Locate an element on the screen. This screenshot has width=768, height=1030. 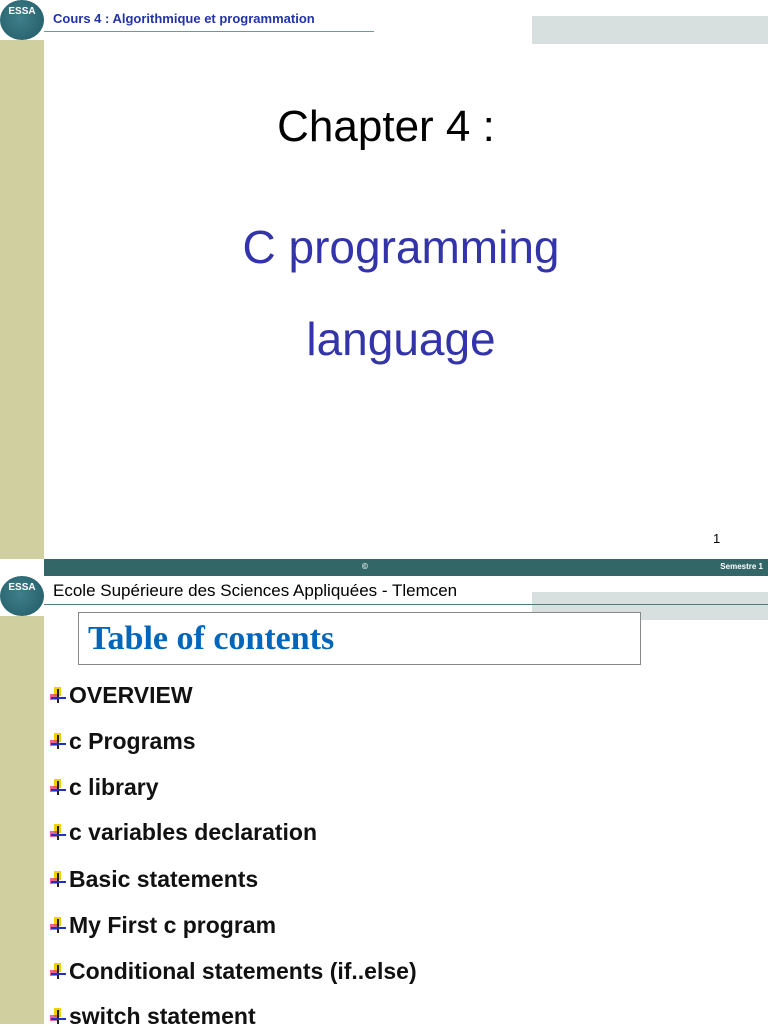
toc-title-box: Table of contents is located at coordinates (359, 638).